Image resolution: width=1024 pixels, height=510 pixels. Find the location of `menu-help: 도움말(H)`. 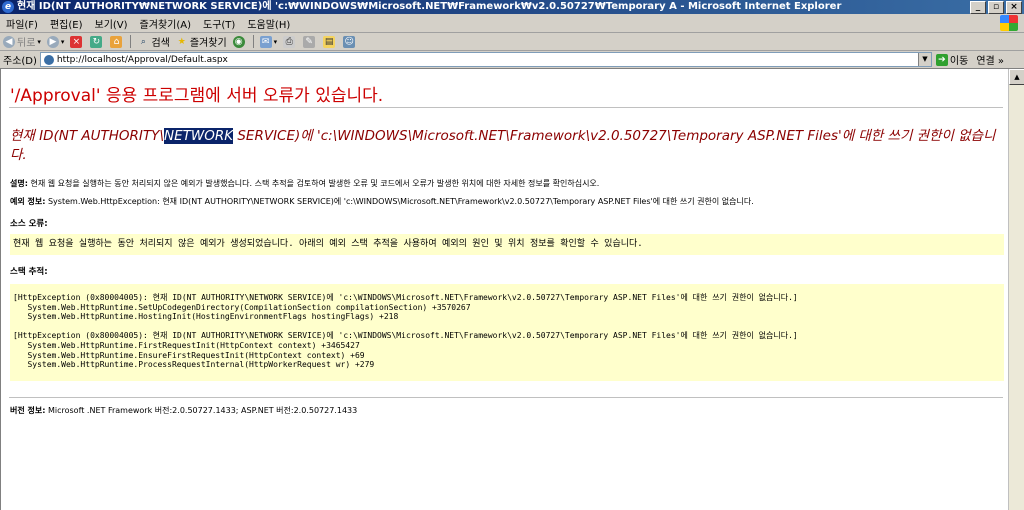

menu-help: 도움말(H) is located at coordinates (268, 23).